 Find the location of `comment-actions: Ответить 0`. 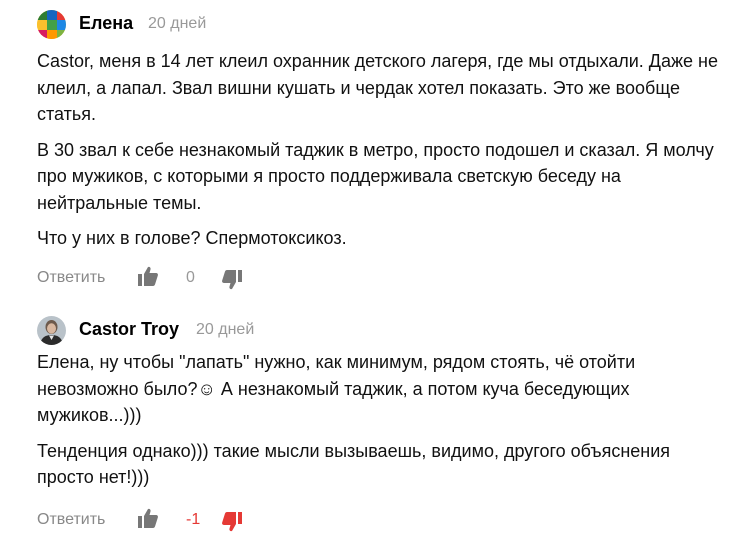

comment-actions: Ответить 0 is located at coordinates (187, 278).